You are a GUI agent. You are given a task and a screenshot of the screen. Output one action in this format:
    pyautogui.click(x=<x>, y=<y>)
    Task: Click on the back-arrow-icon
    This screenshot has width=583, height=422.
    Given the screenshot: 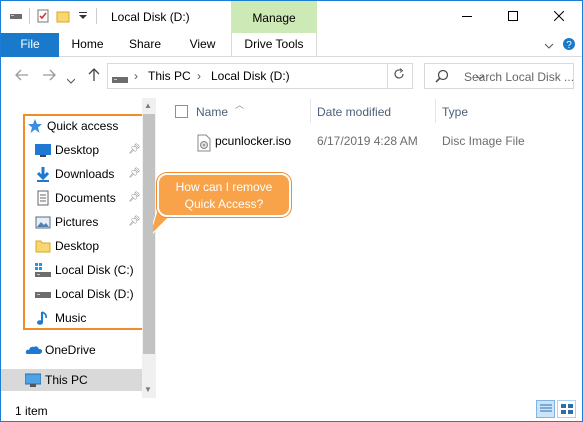 What is the action you would take?
    pyautogui.click(x=22, y=76)
    